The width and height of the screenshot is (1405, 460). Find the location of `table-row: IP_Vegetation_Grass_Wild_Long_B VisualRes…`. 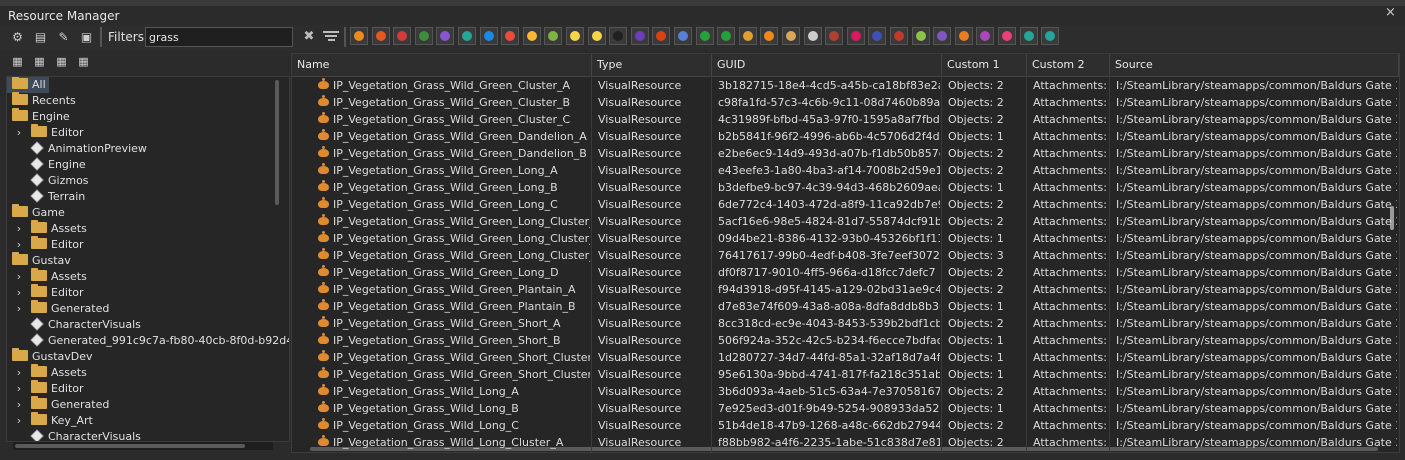

table-row: IP_Vegetation_Grass_Wild_Long_B VisualRes… is located at coordinates (845, 408).